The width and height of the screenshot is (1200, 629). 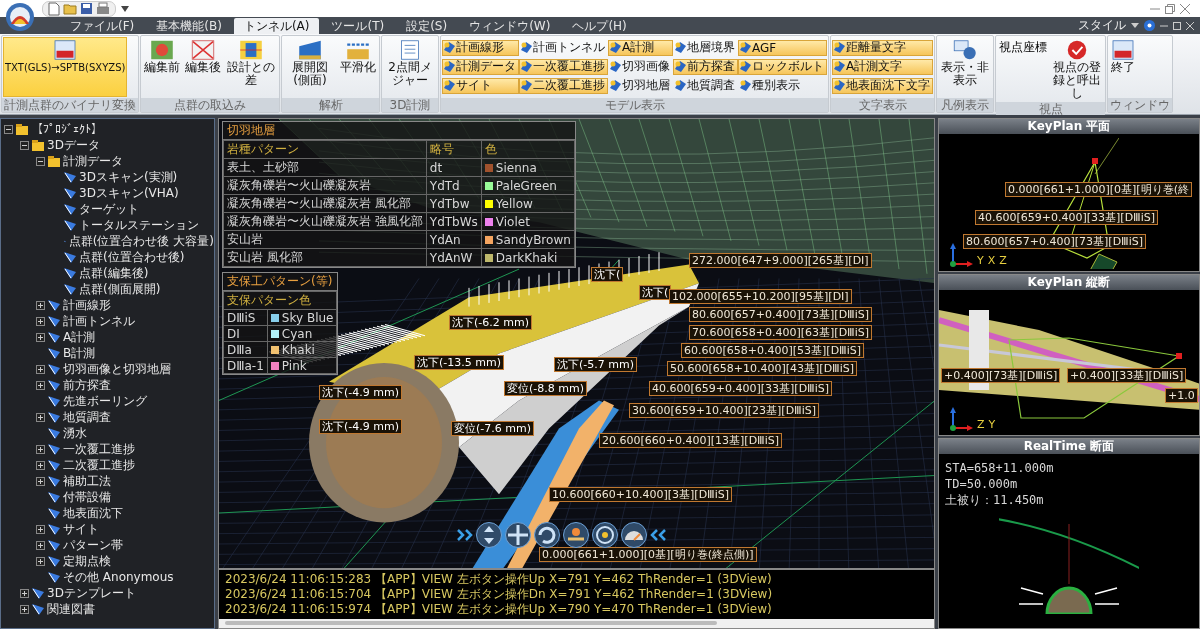 I want to click on menu-tab: 基本機能(B), so click(x=189, y=26).